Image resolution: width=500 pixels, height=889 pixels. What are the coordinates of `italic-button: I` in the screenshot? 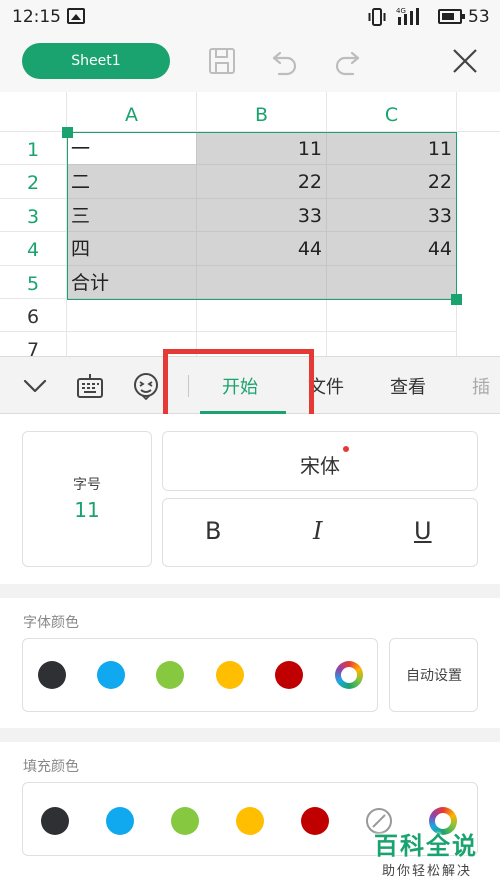 It's located at (317, 531).